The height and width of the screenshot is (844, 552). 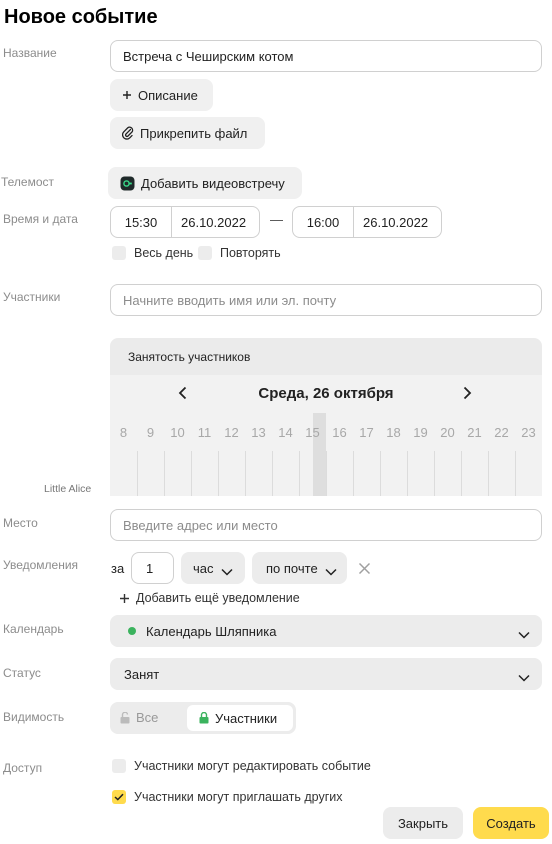 I want to click on end-time-input: 16:00, so click(x=323, y=222).